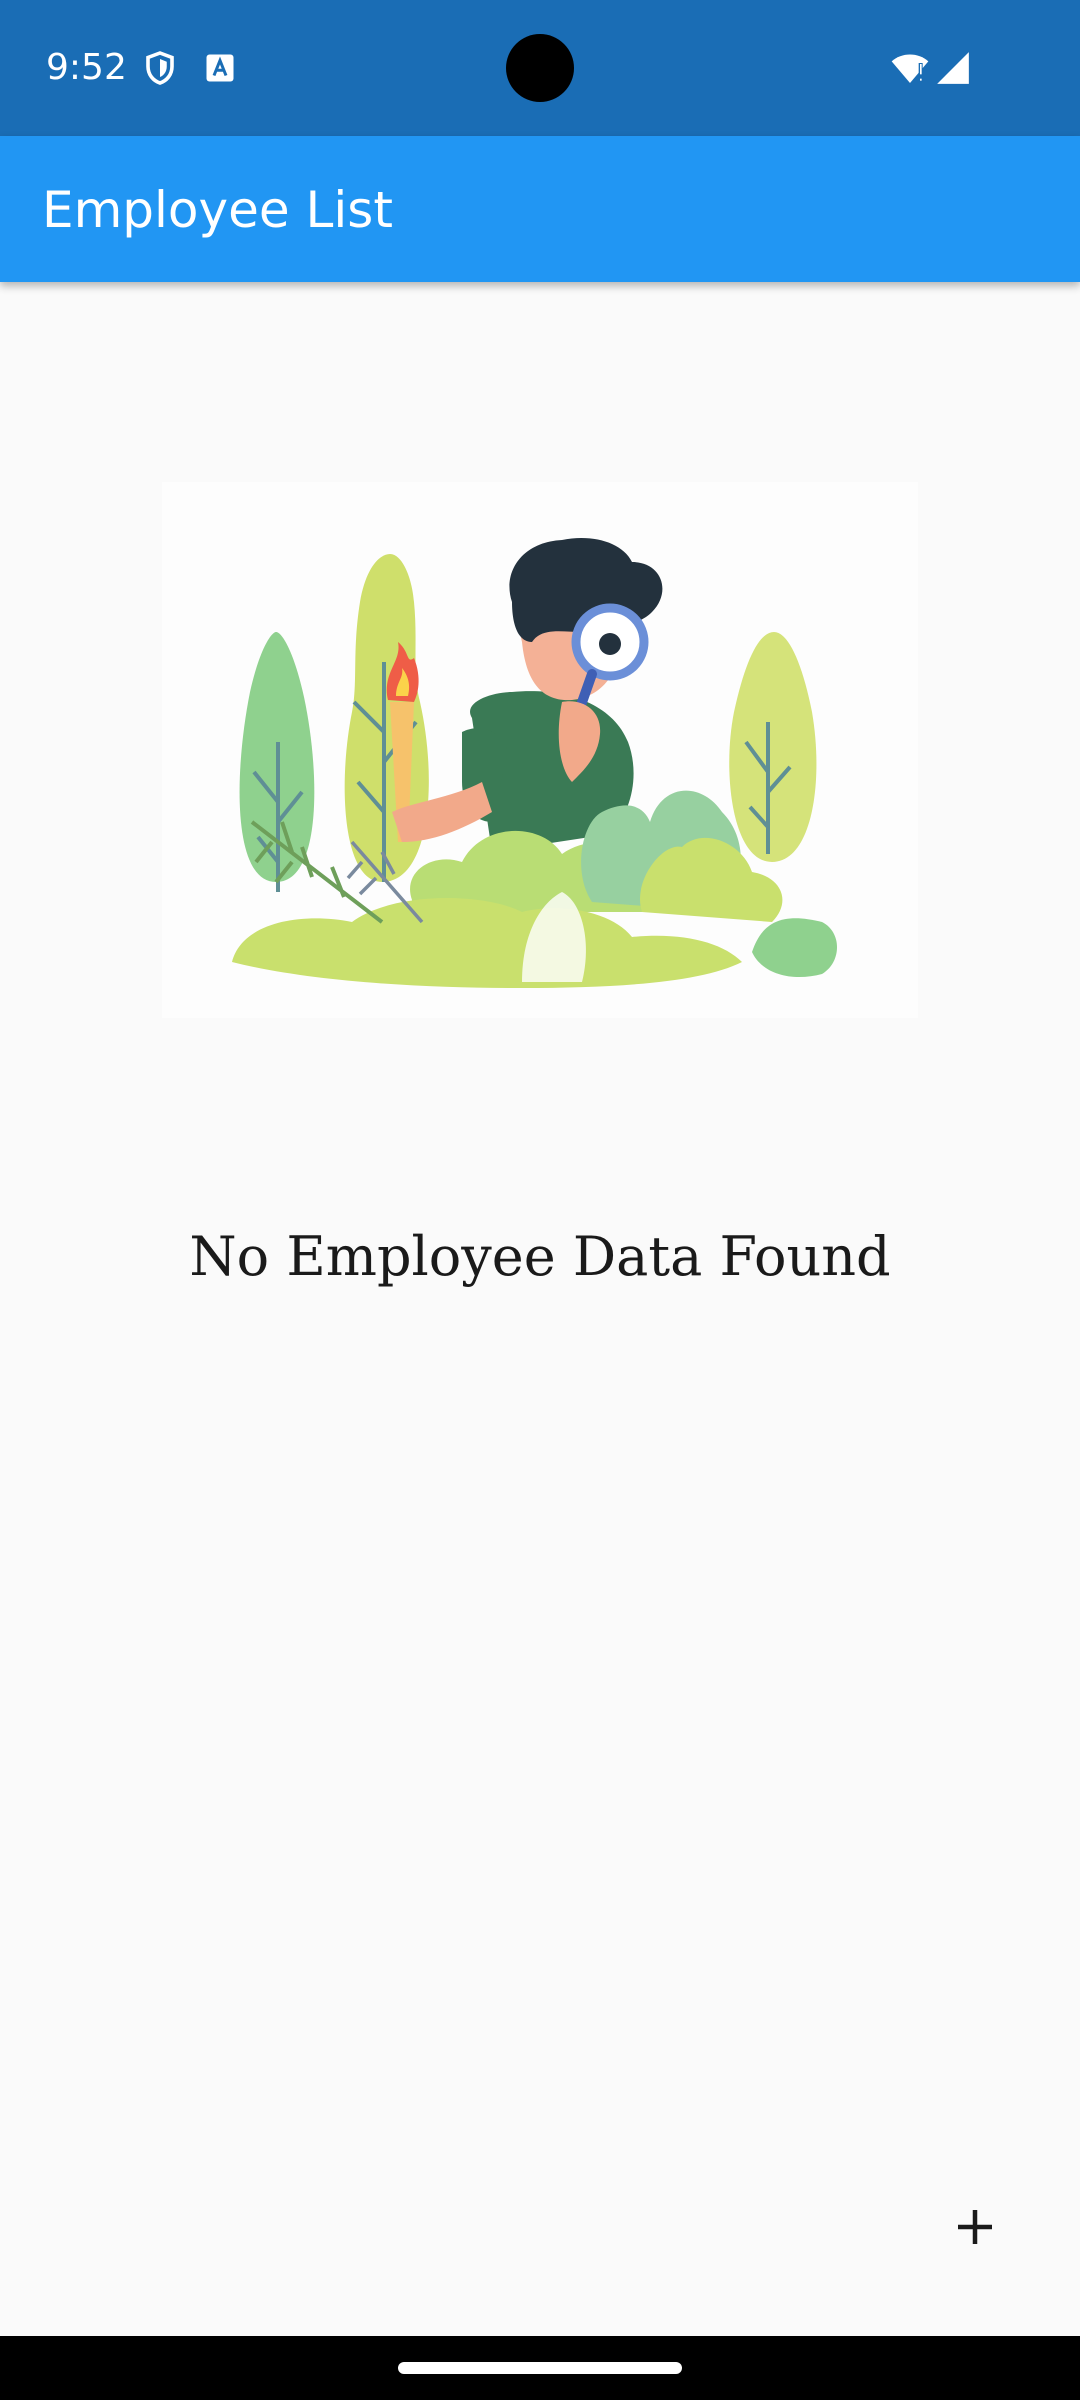 This screenshot has width=1080, height=2400. Describe the element at coordinates (910, 68) in the screenshot. I see `wifi-alert-icon` at that location.